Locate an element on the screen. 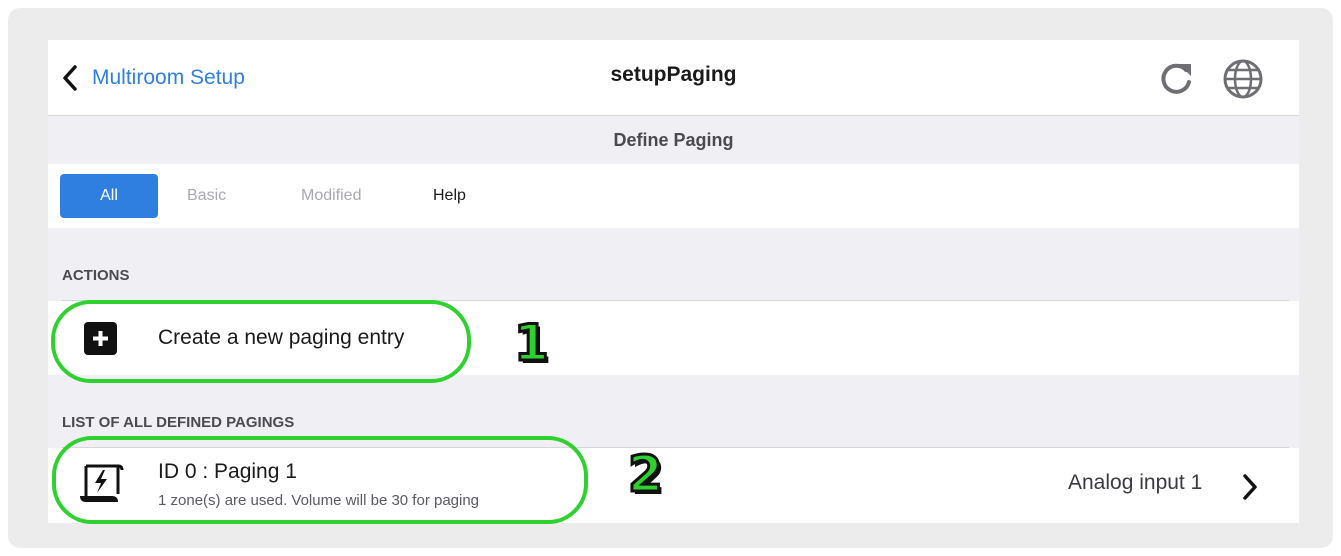  page-title: setupPaging is located at coordinates (673, 74).